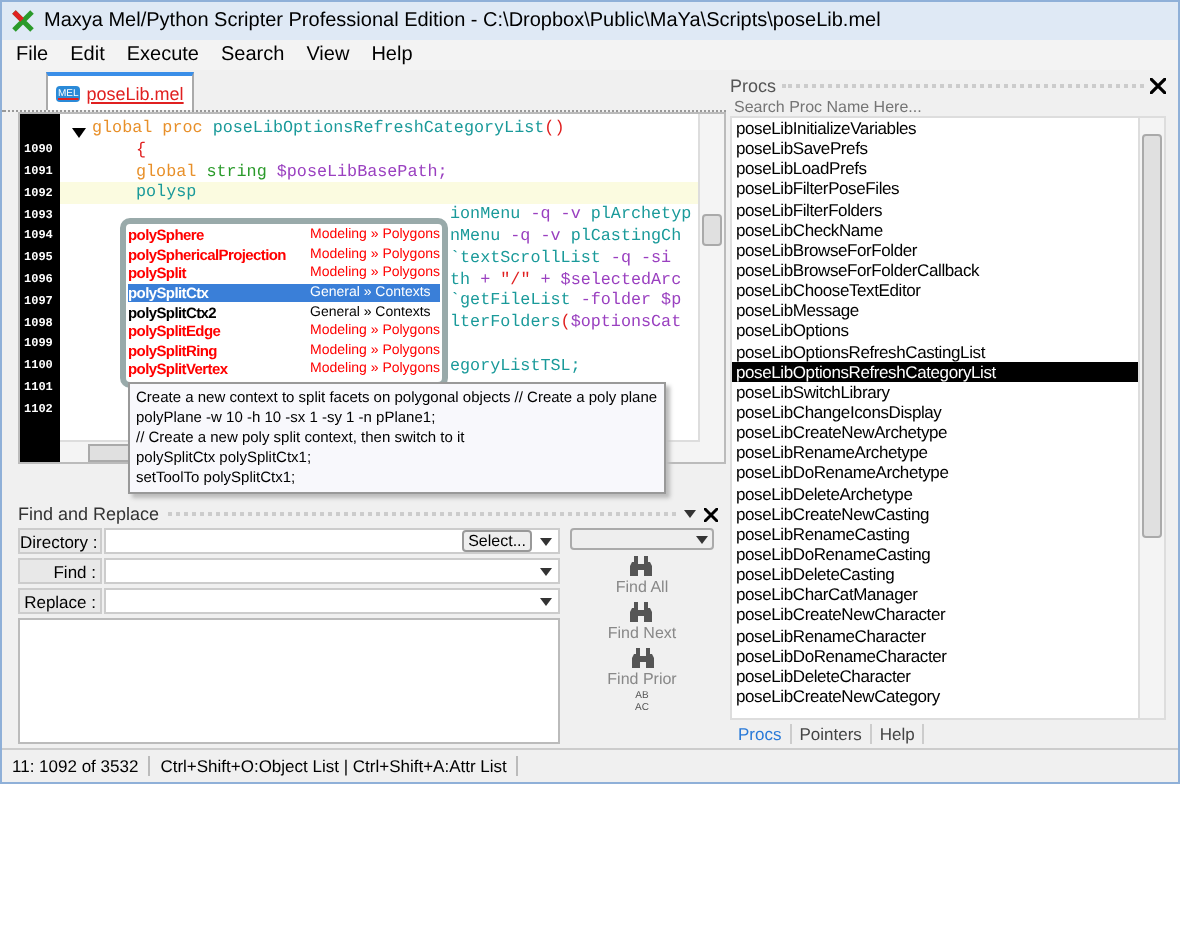 The image size is (1180, 940). I want to click on code-line: th + "/" + $selectedArc, so click(566, 280).